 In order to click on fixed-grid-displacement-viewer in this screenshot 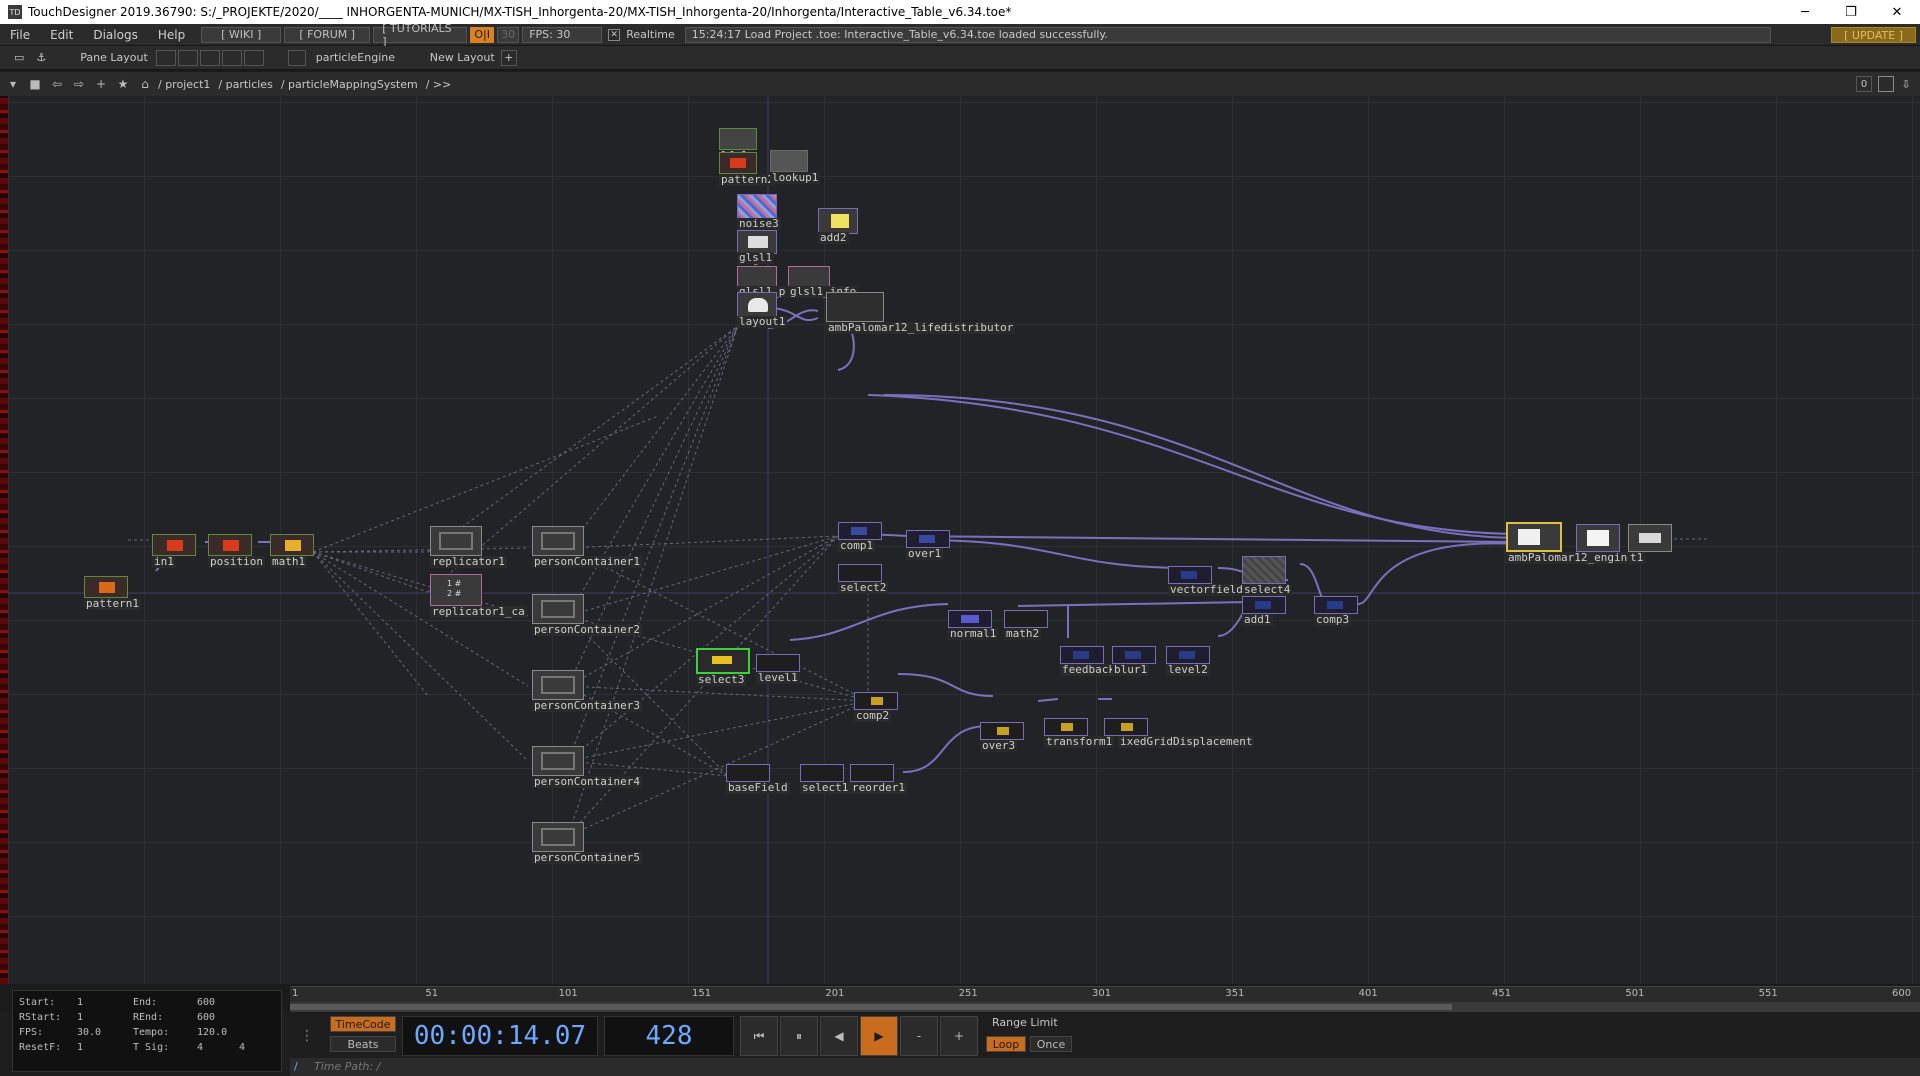, I will do `click(1126, 727)`.